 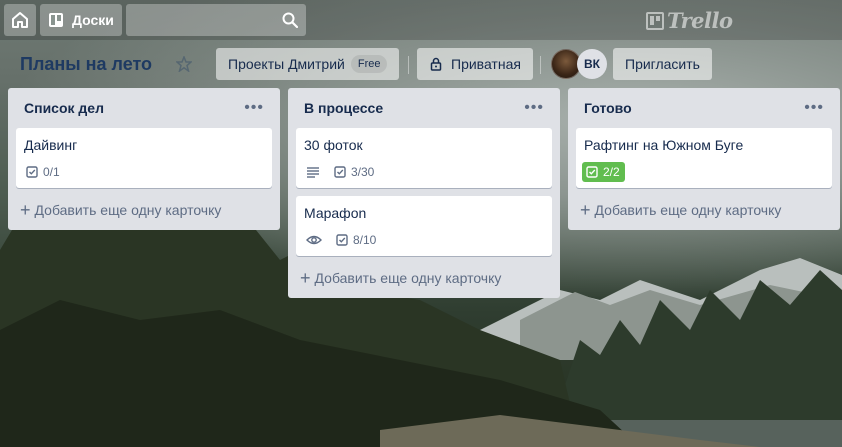 I want to click on team-button: Проекты Дмитрий Free, so click(x=308, y=64).